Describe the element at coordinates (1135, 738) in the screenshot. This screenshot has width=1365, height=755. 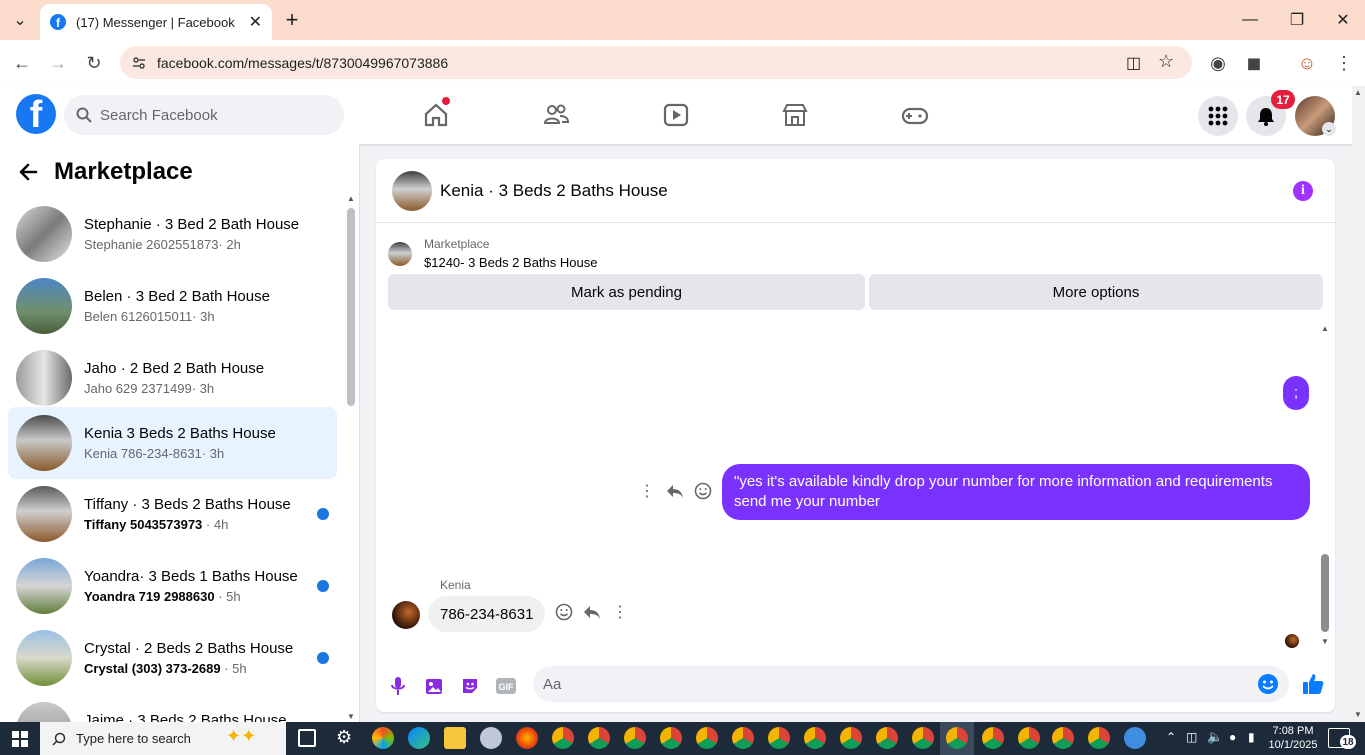
I see `weather-icon` at that location.